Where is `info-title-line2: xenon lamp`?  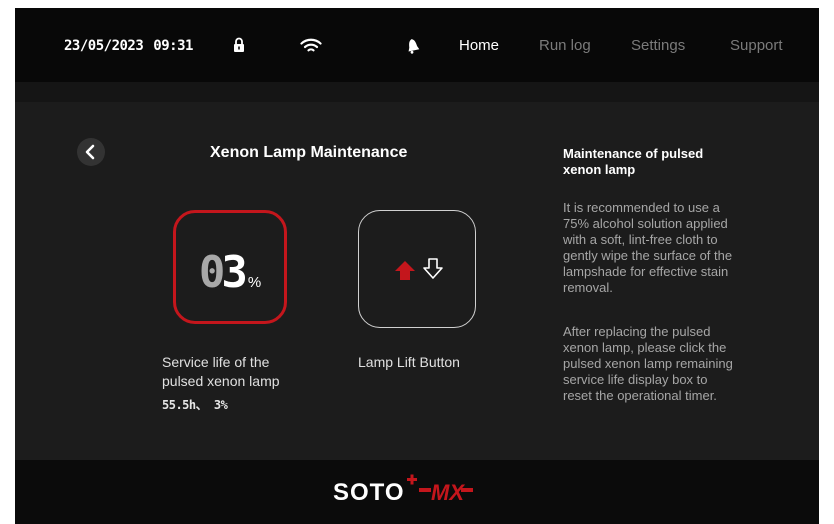
info-title-line2: xenon lamp is located at coordinates (599, 169).